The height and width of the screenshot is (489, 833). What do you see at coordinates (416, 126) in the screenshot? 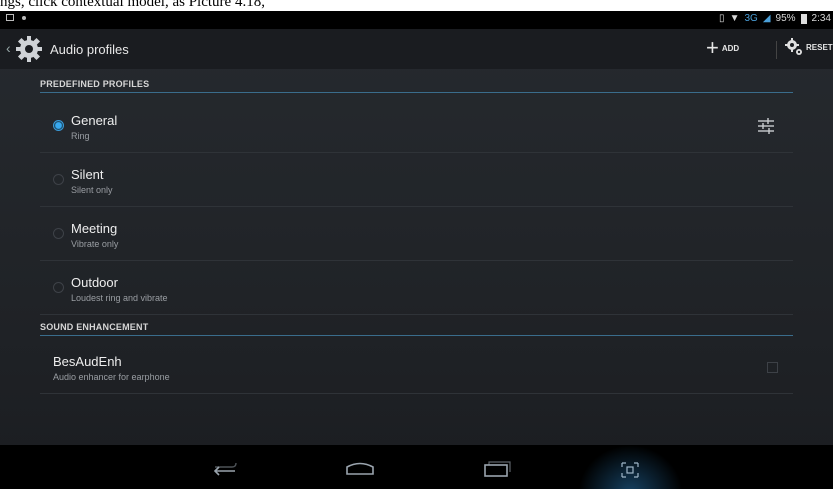
I see `profile-row-general: General Ring` at bounding box center [416, 126].